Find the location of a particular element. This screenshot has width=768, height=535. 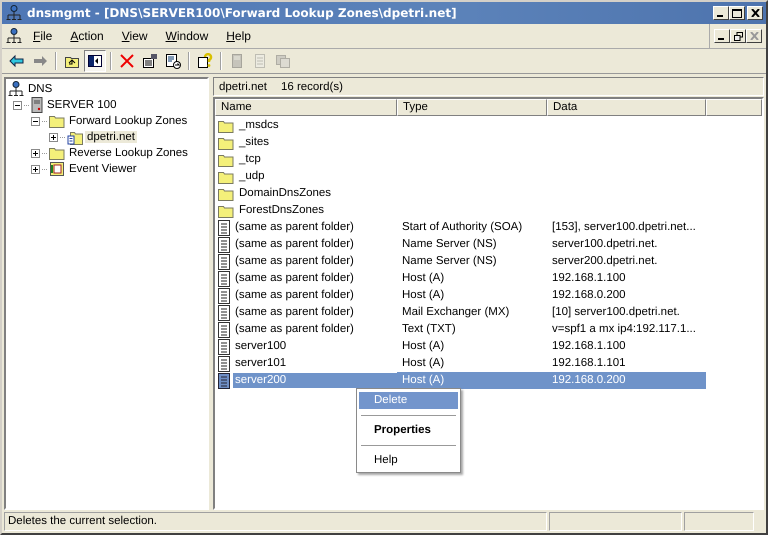

status-pane is located at coordinates (719, 521).